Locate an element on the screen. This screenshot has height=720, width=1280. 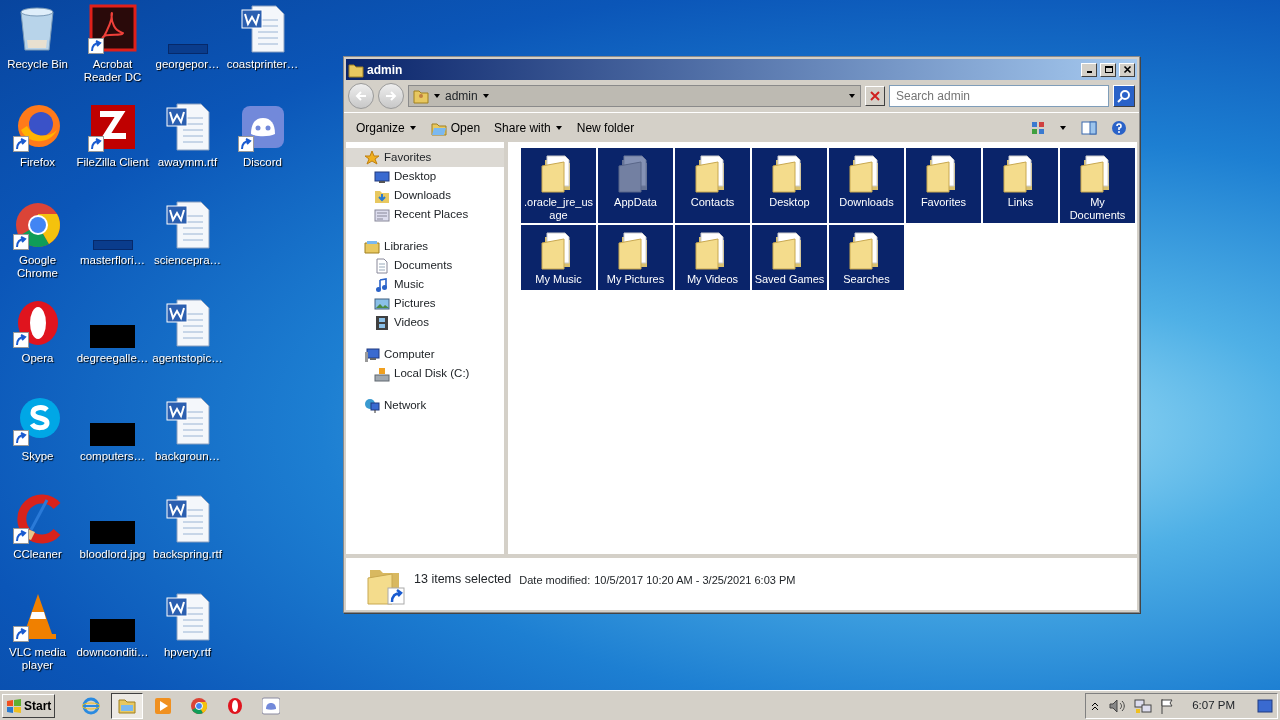
document-icon is located at coordinates (382, 265).